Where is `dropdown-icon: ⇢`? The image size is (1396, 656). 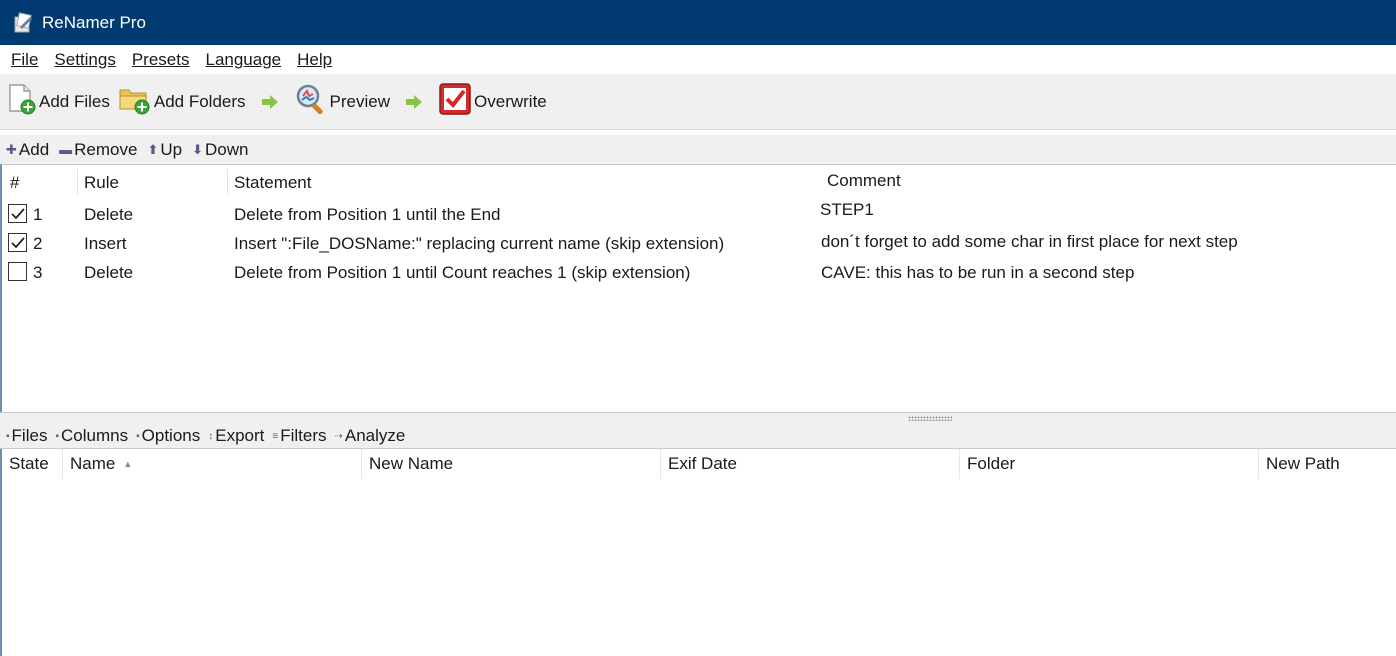 dropdown-icon: ⇢ is located at coordinates (338, 436).